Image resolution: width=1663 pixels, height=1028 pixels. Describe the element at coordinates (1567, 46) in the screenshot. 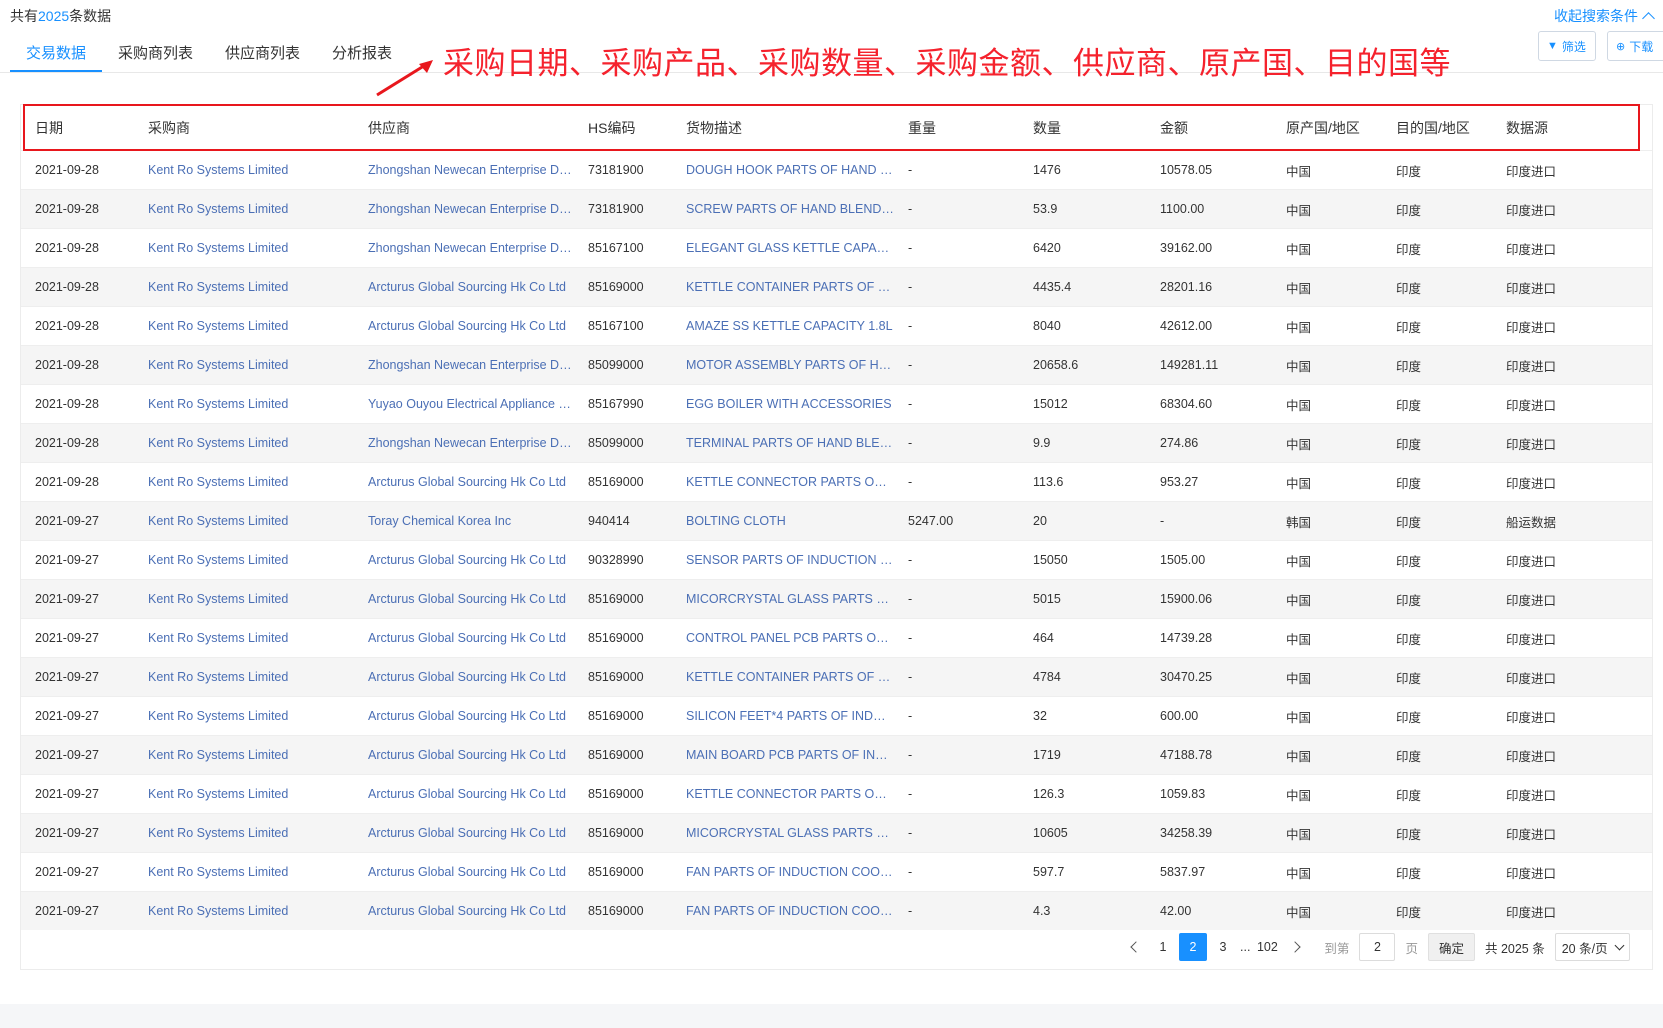

I see `filter-button: ▼ 筛选` at that location.